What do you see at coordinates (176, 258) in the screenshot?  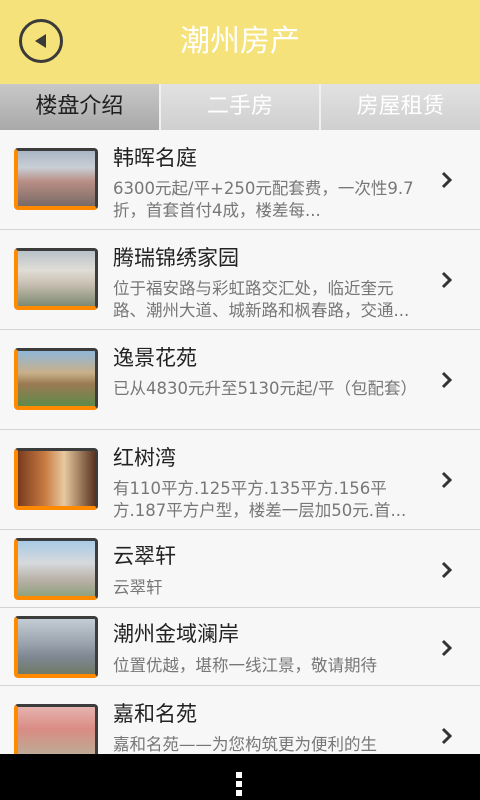 I see `listing-title: 腾瑞锦绣家园` at bounding box center [176, 258].